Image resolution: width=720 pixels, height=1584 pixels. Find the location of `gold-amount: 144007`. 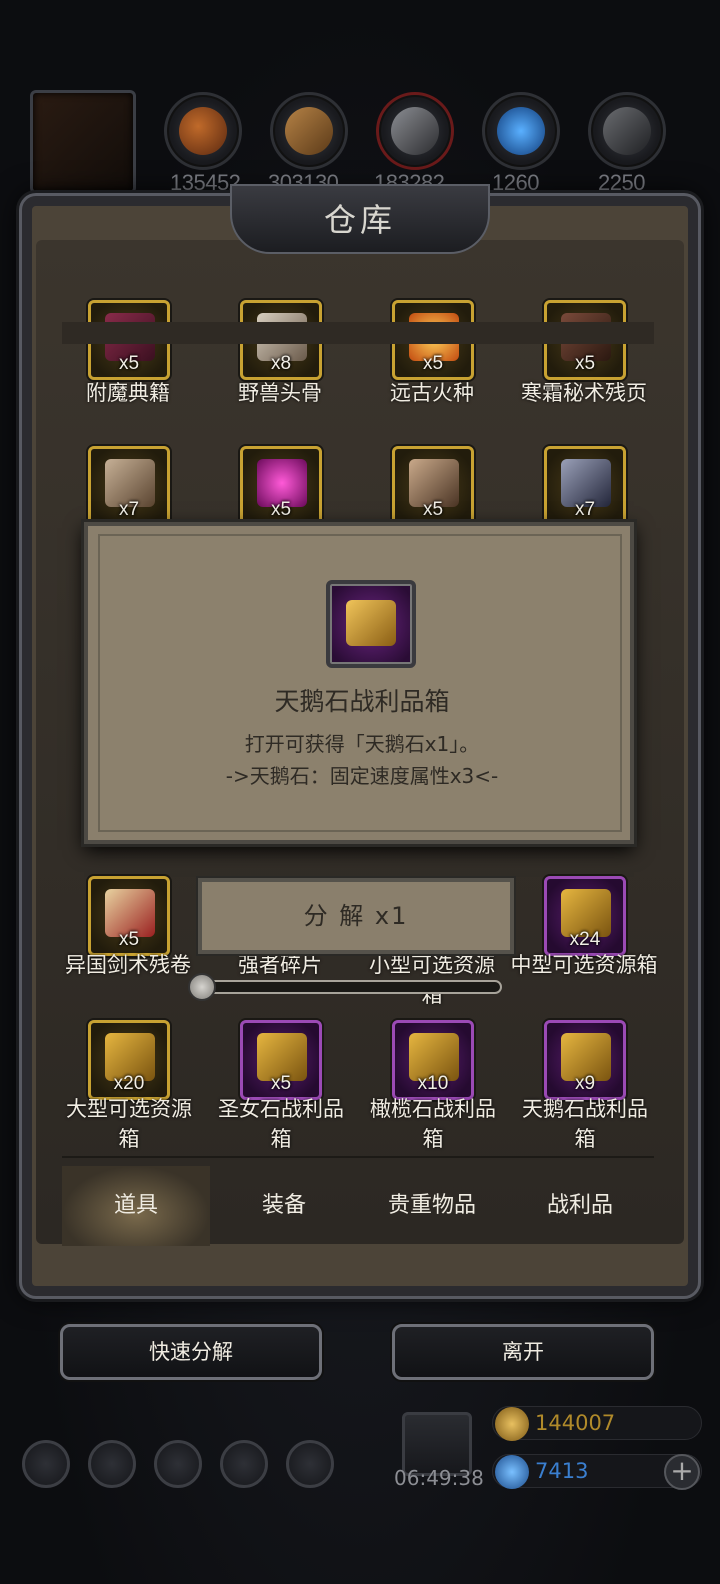

gold-amount: 144007 is located at coordinates (575, 1423).